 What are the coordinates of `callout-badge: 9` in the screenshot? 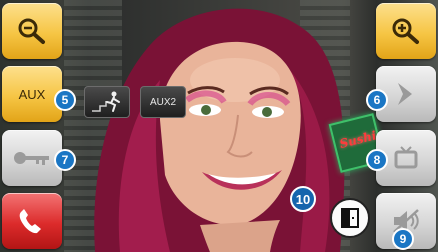 It's located at (403, 239).